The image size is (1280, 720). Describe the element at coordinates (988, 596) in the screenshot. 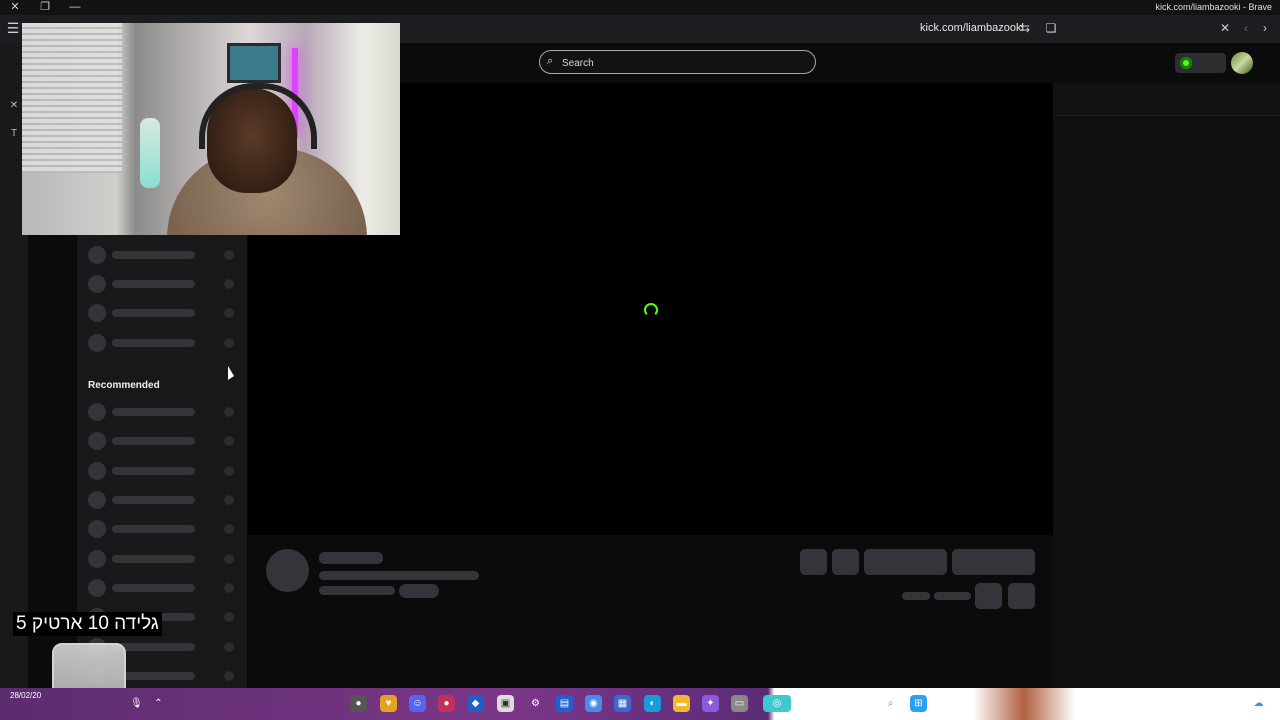

I see `share-button-placeholder` at that location.